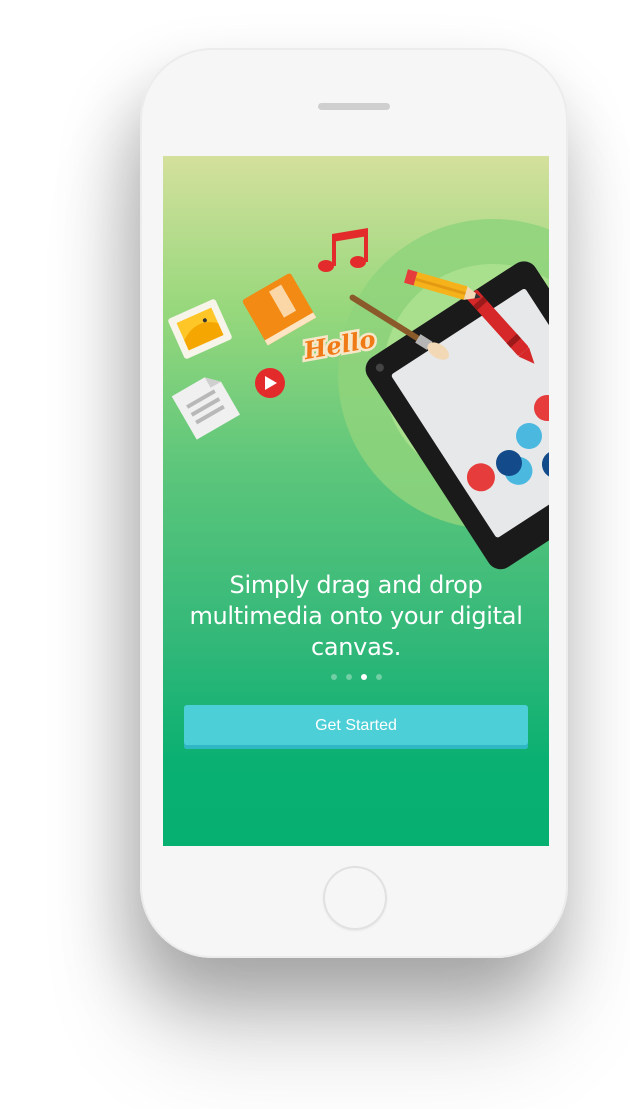 The width and height of the screenshot is (630, 1109). Describe the element at coordinates (355, 898) in the screenshot. I see `home-button` at that location.